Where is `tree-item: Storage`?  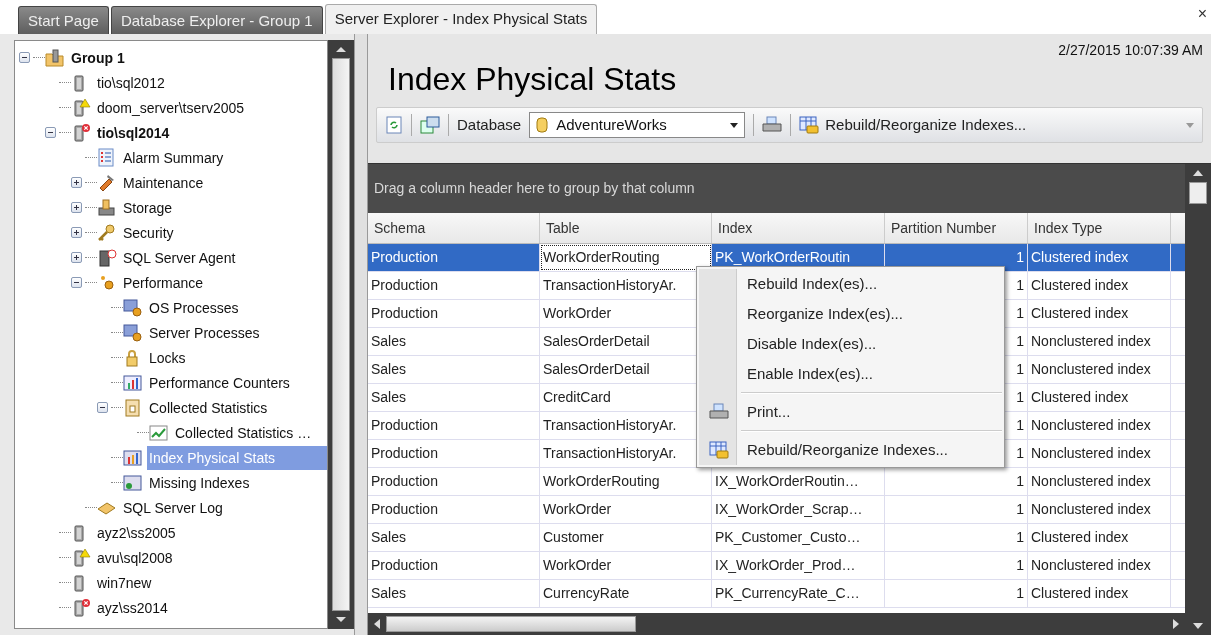 tree-item: Storage is located at coordinates (148, 207).